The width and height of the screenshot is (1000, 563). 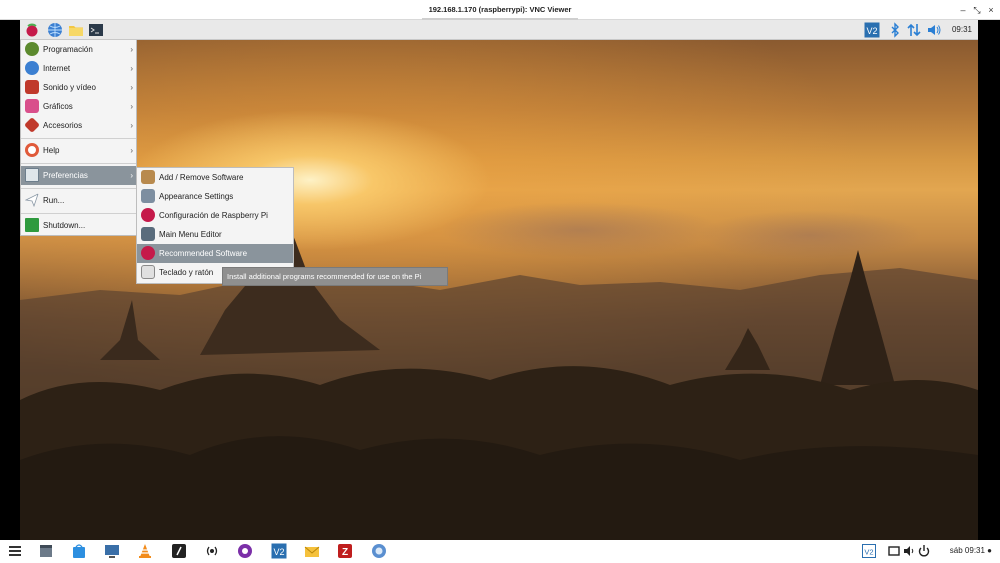 What do you see at coordinates (32, 68) in the screenshot?
I see `internet-icon` at bounding box center [32, 68].